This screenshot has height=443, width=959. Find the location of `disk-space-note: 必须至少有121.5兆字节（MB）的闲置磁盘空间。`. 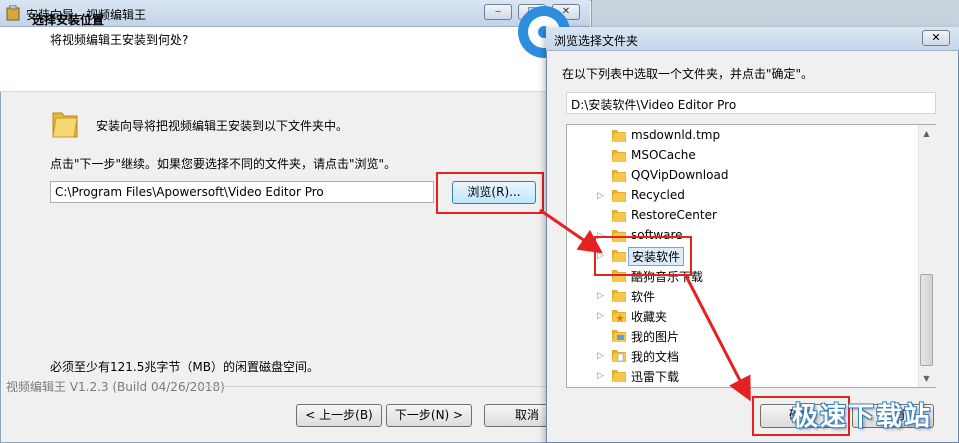

disk-space-note: 必须至少有121.5兆字节（MB）的闲置磁盘空间。 is located at coordinates (184, 367).